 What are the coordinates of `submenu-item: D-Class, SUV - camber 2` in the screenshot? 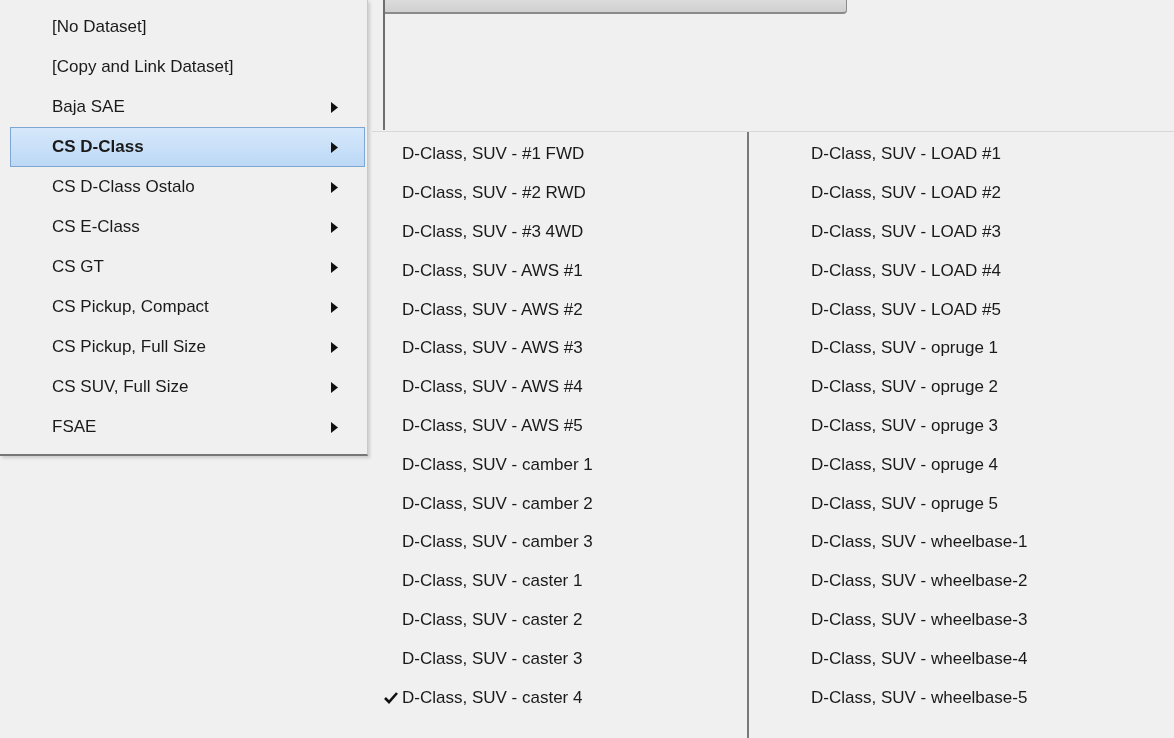 It's located at (559, 503).